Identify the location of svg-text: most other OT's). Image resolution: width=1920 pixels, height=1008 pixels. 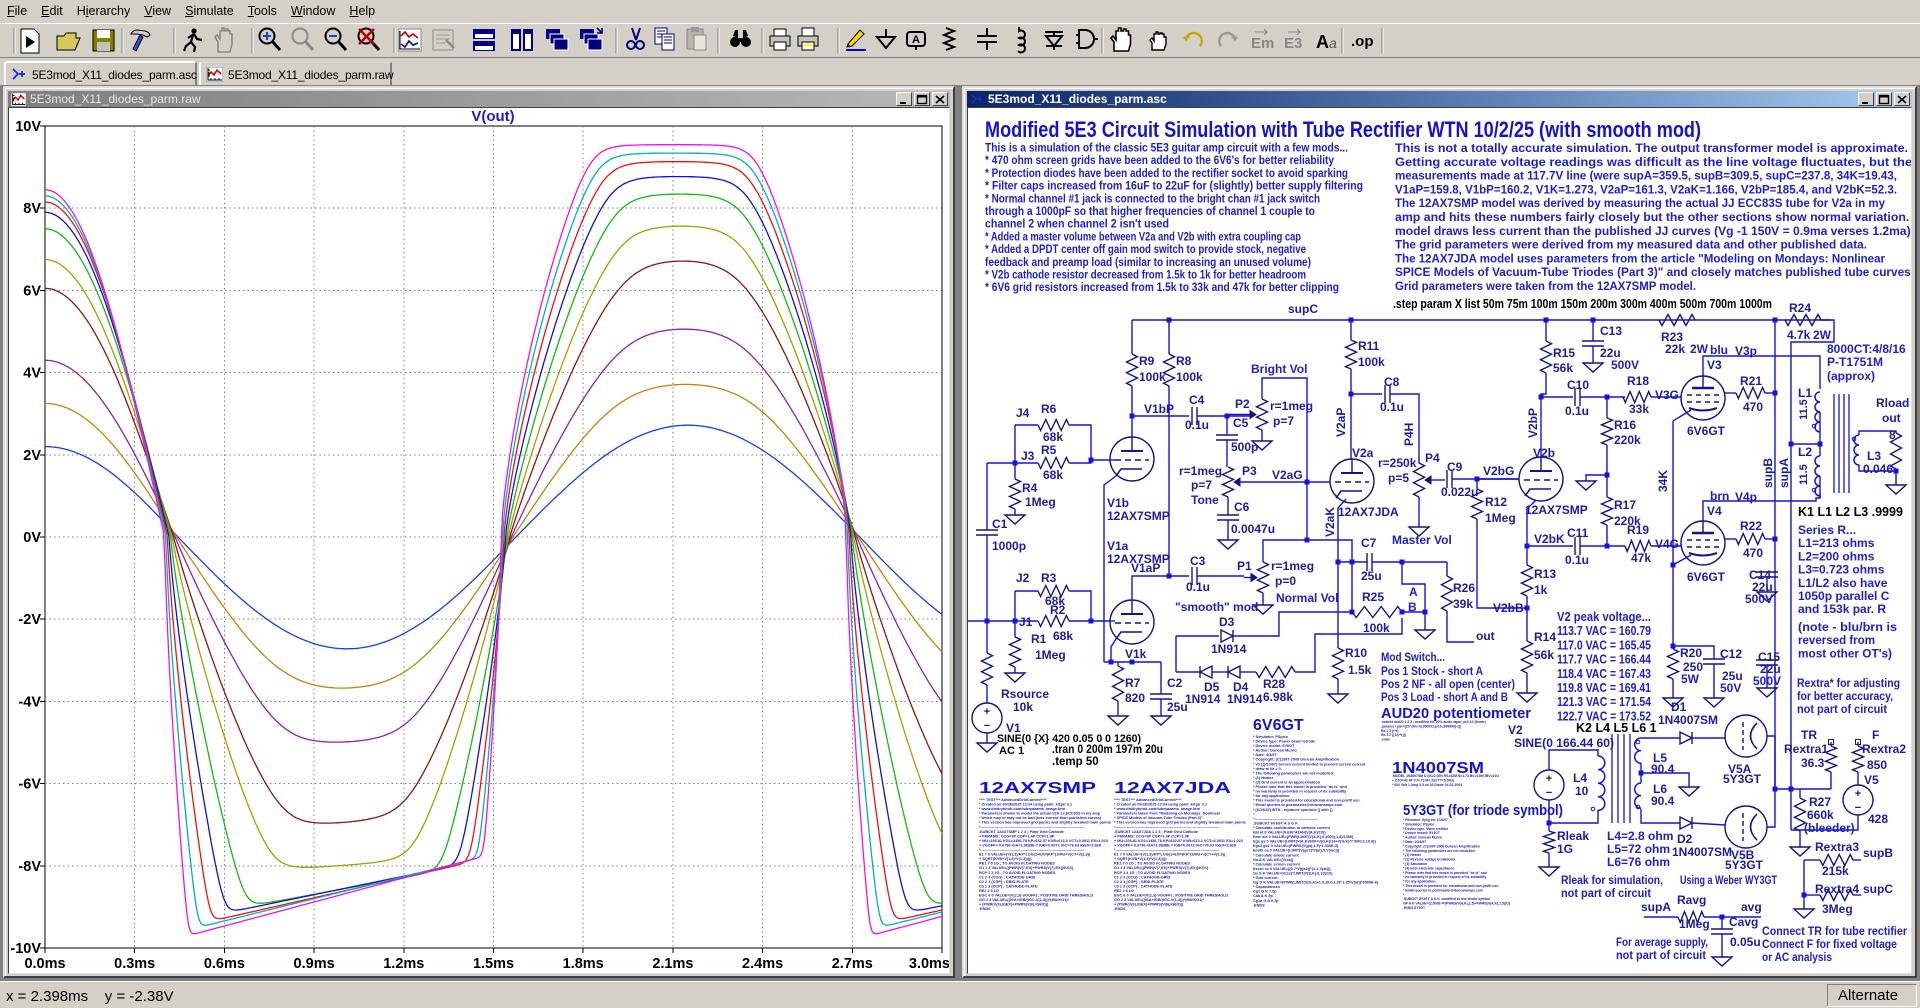
(1845, 653).